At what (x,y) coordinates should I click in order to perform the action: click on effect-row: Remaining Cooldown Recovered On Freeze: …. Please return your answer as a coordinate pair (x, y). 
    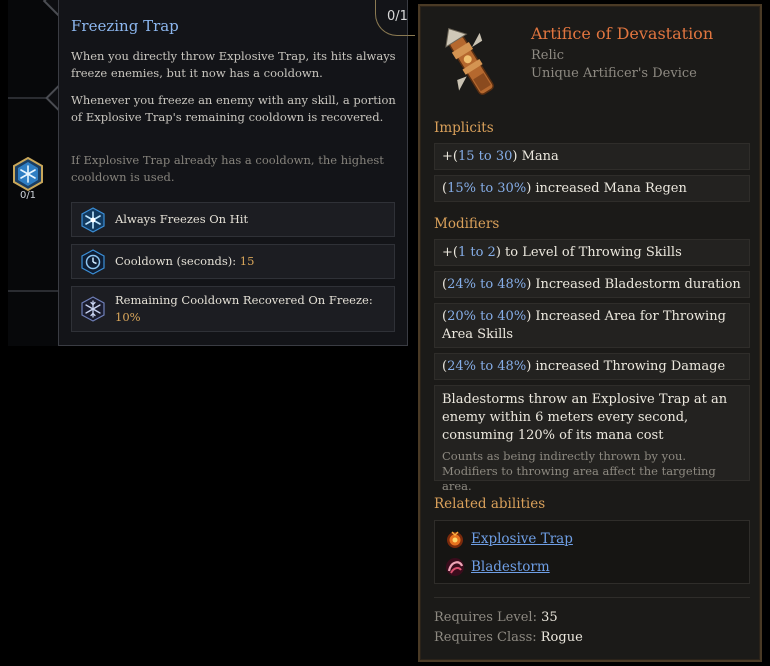
    Looking at the image, I should click on (233, 309).